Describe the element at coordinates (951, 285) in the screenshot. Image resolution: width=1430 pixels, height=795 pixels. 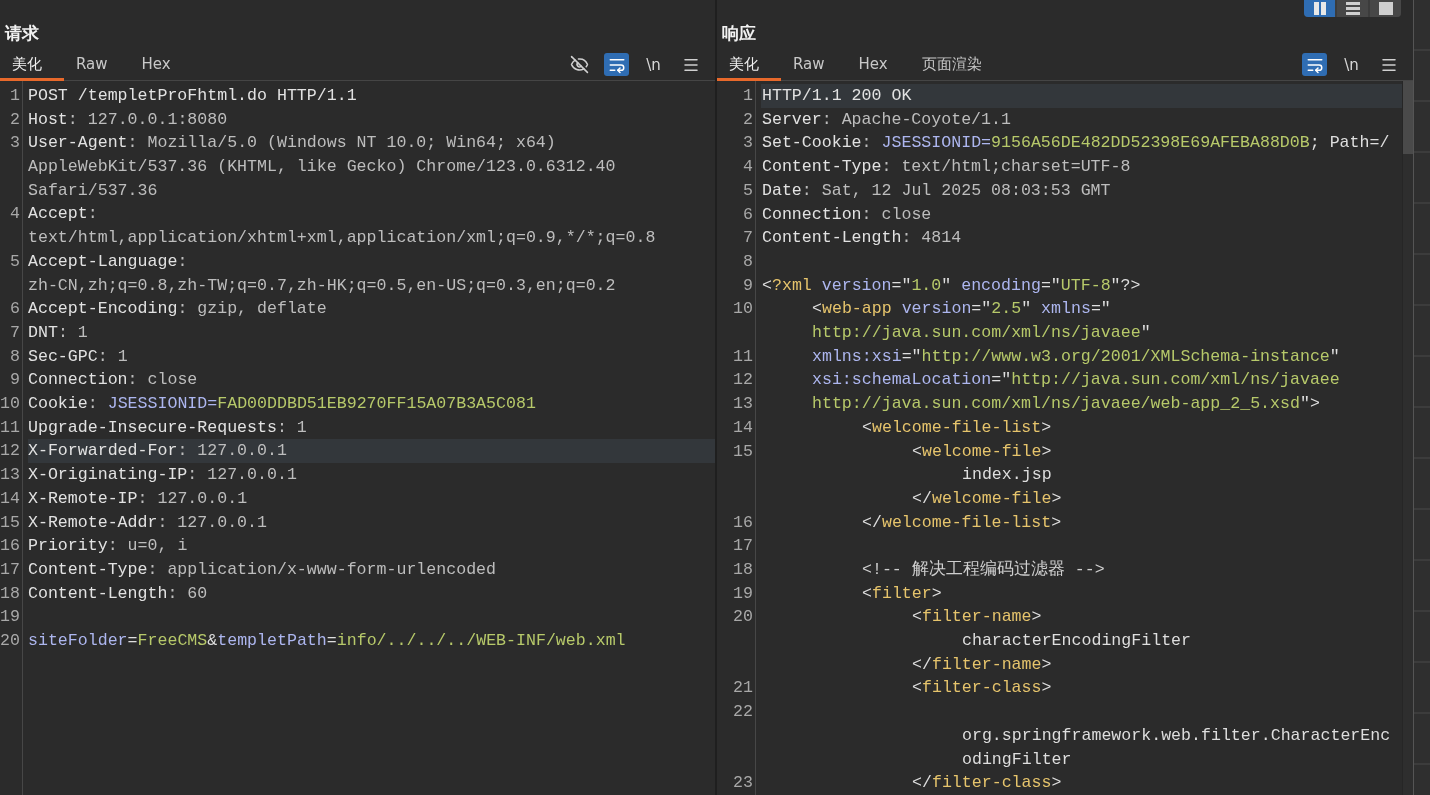
I see `code-line: <?xml version="1.0" encoding="UTF-8"?>` at that location.